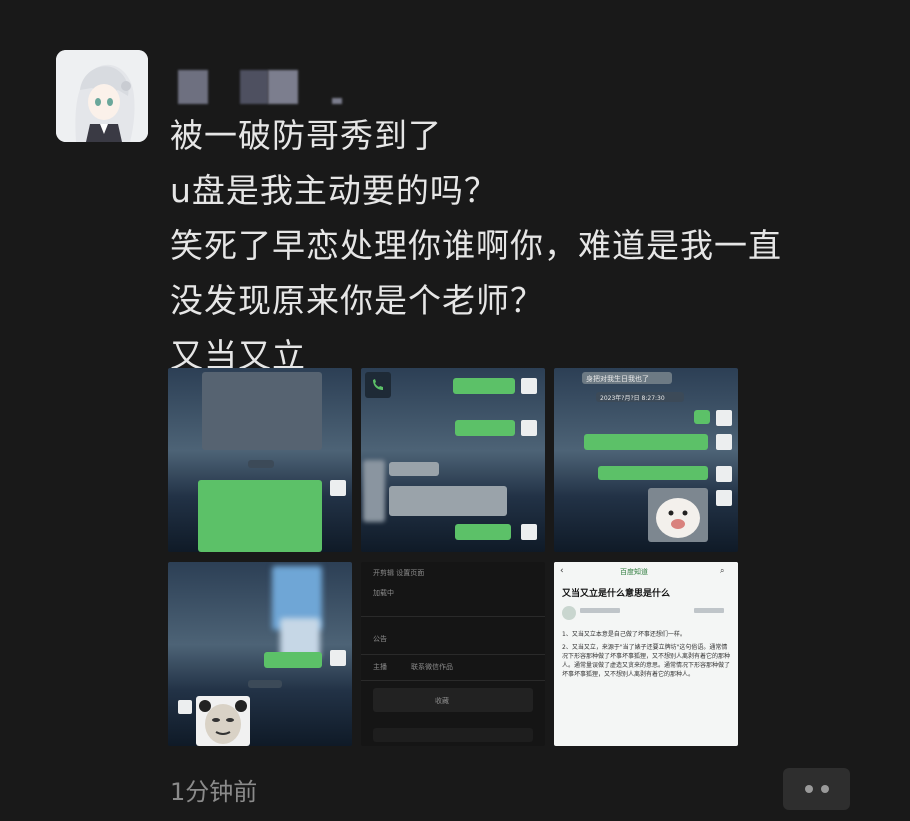 The width and height of the screenshot is (910, 821). I want to click on settings-label: 公告, so click(380, 639).